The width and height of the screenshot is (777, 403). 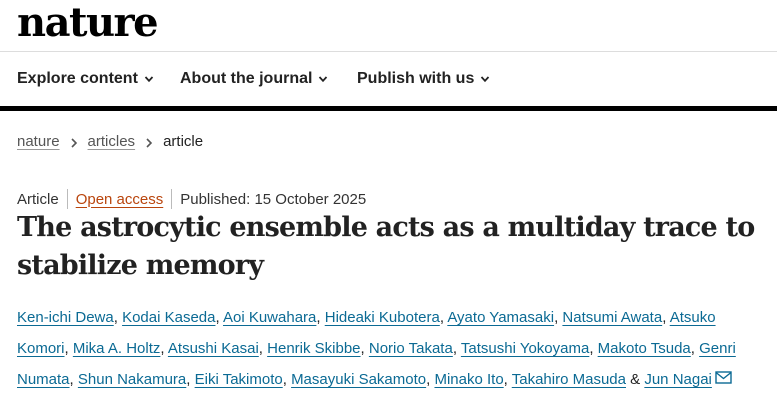 I want to click on author-link: Henrik Skibbe, so click(x=313, y=348).